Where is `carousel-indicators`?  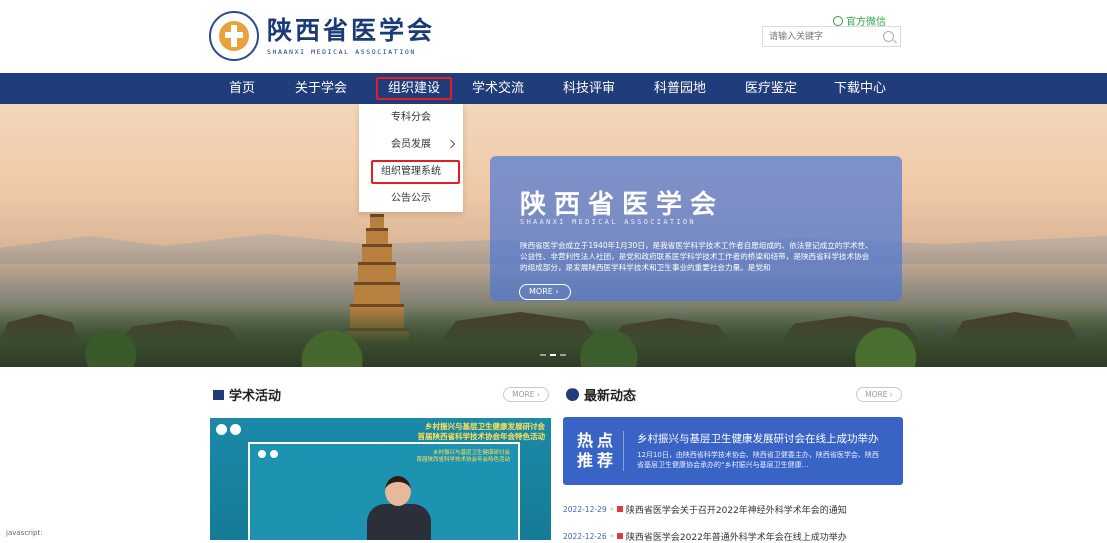
carousel-indicators is located at coordinates (553, 355).